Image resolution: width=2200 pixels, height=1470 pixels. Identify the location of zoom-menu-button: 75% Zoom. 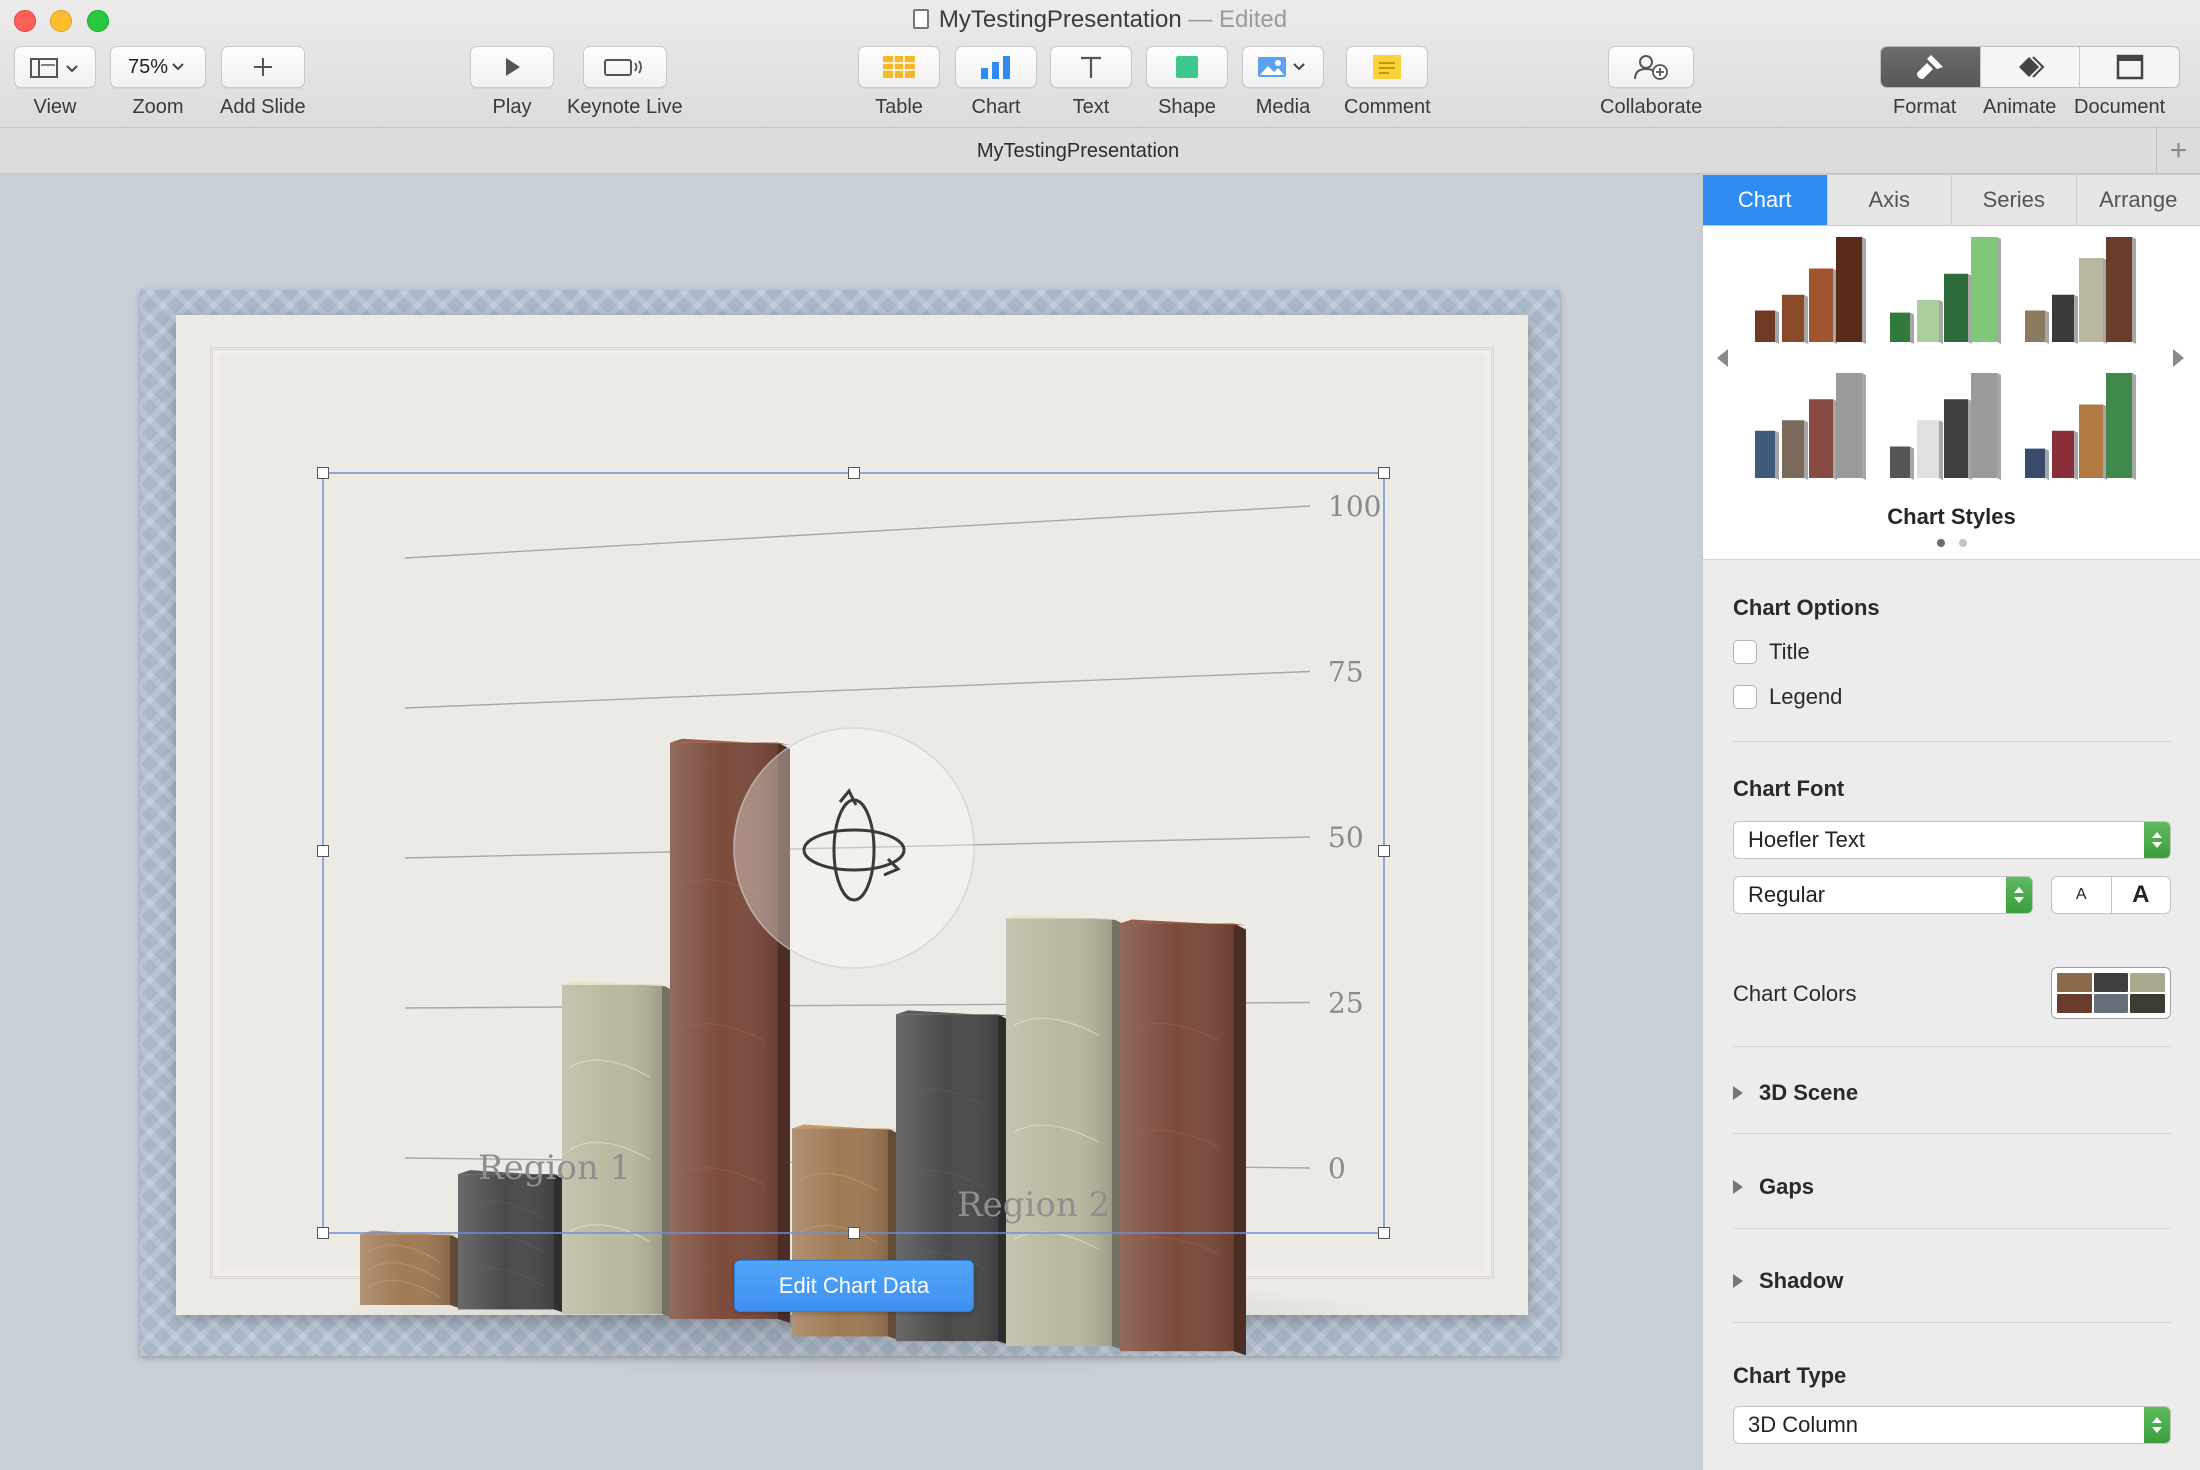
(158, 82).